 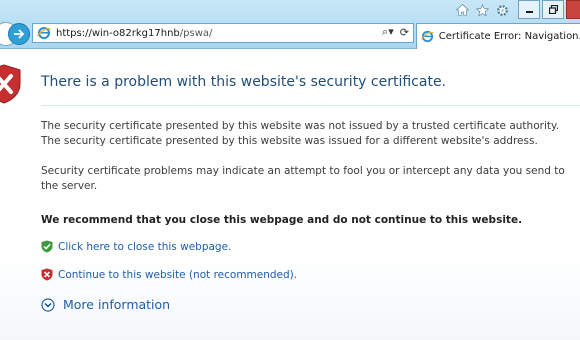 I want to click on green-shield-check-icon, so click(x=47, y=246).